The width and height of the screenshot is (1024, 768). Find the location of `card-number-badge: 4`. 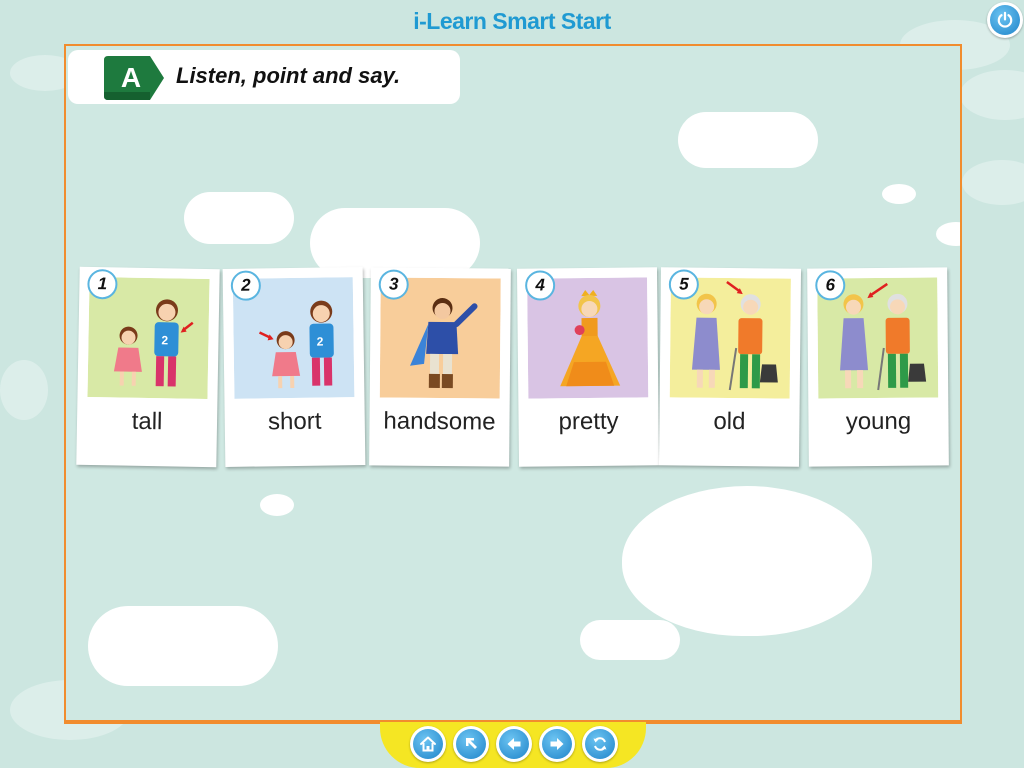

card-number-badge: 4 is located at coordinates (540, 285).